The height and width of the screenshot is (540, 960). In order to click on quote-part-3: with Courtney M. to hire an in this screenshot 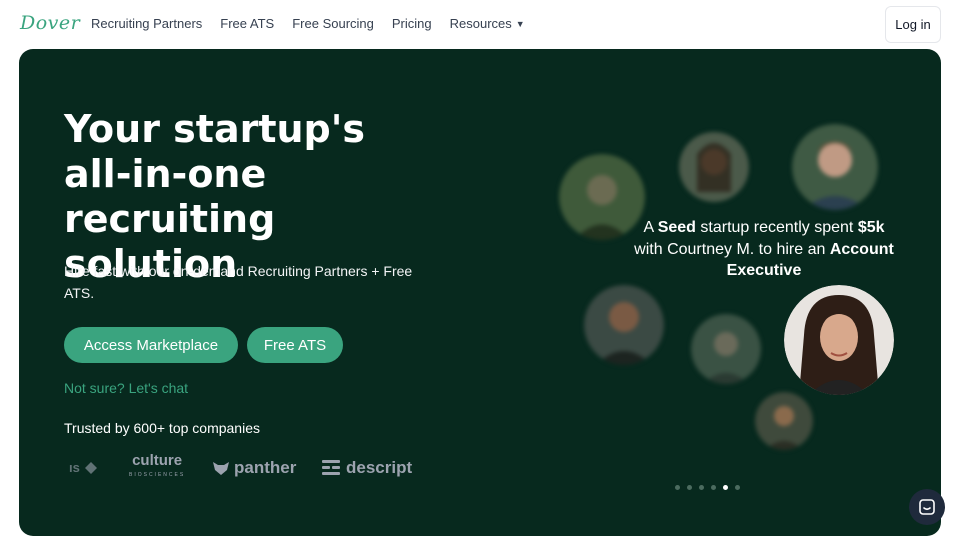, I will do `click(732, 249)`.